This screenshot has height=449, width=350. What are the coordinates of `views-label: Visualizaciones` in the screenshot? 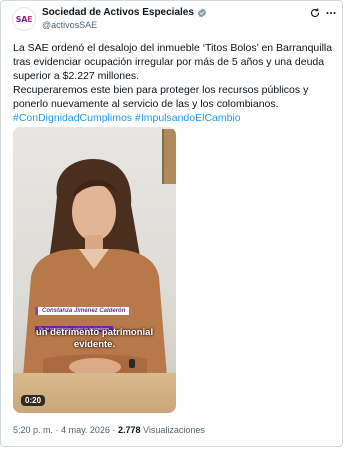 It's located at (174, 430).